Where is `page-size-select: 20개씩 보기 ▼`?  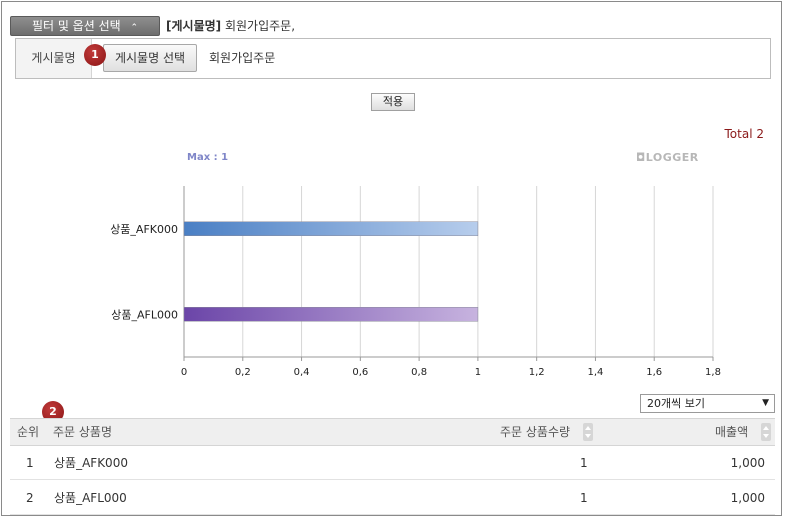
page-size-select: 20개씩 보기 ▼ is located at coordinates (707, 403).